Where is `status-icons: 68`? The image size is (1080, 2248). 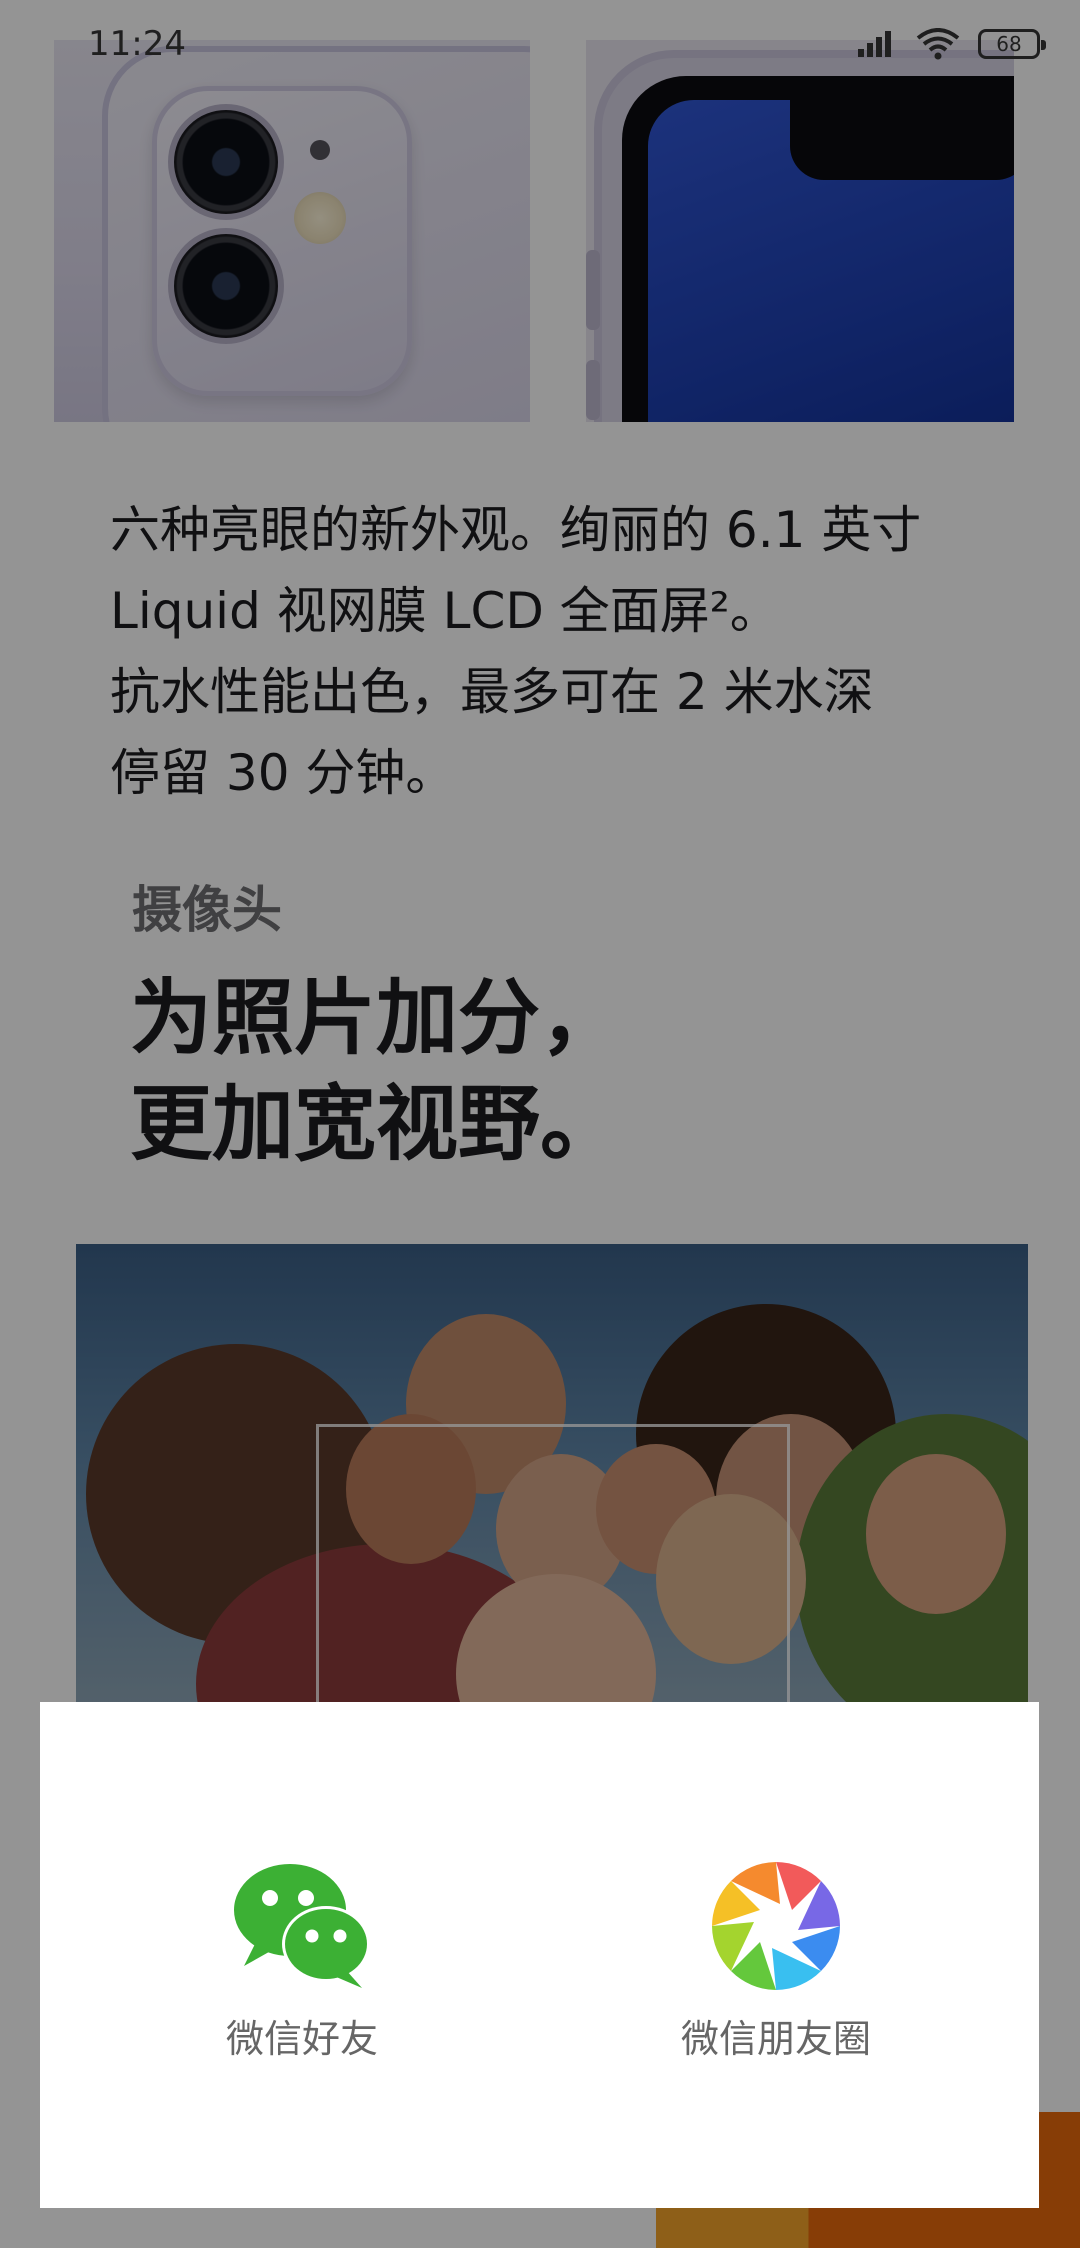
status-icons: 68 is located at coordinates (951, 44).